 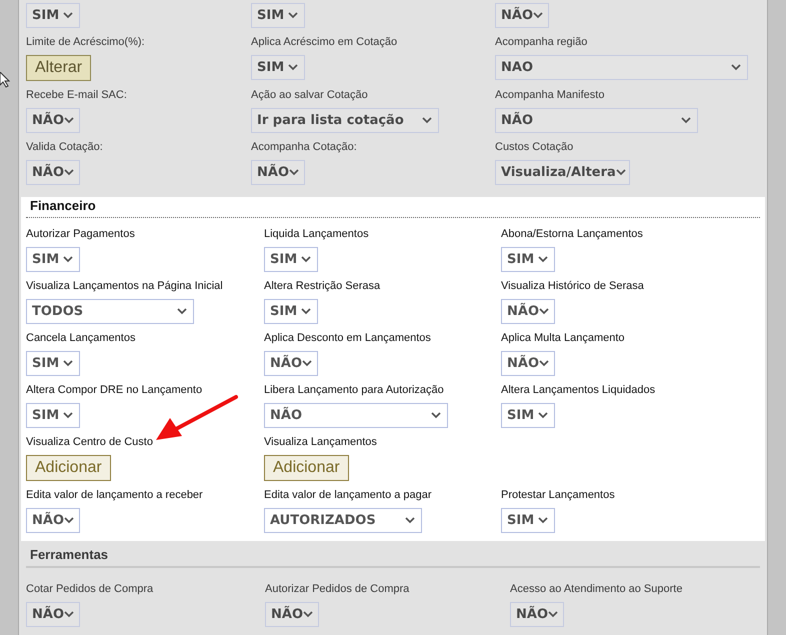 What do you see at coordinates (621, 67) in the screenshot?
I see `dropdown: NAO` at bounding box center [621, 67].